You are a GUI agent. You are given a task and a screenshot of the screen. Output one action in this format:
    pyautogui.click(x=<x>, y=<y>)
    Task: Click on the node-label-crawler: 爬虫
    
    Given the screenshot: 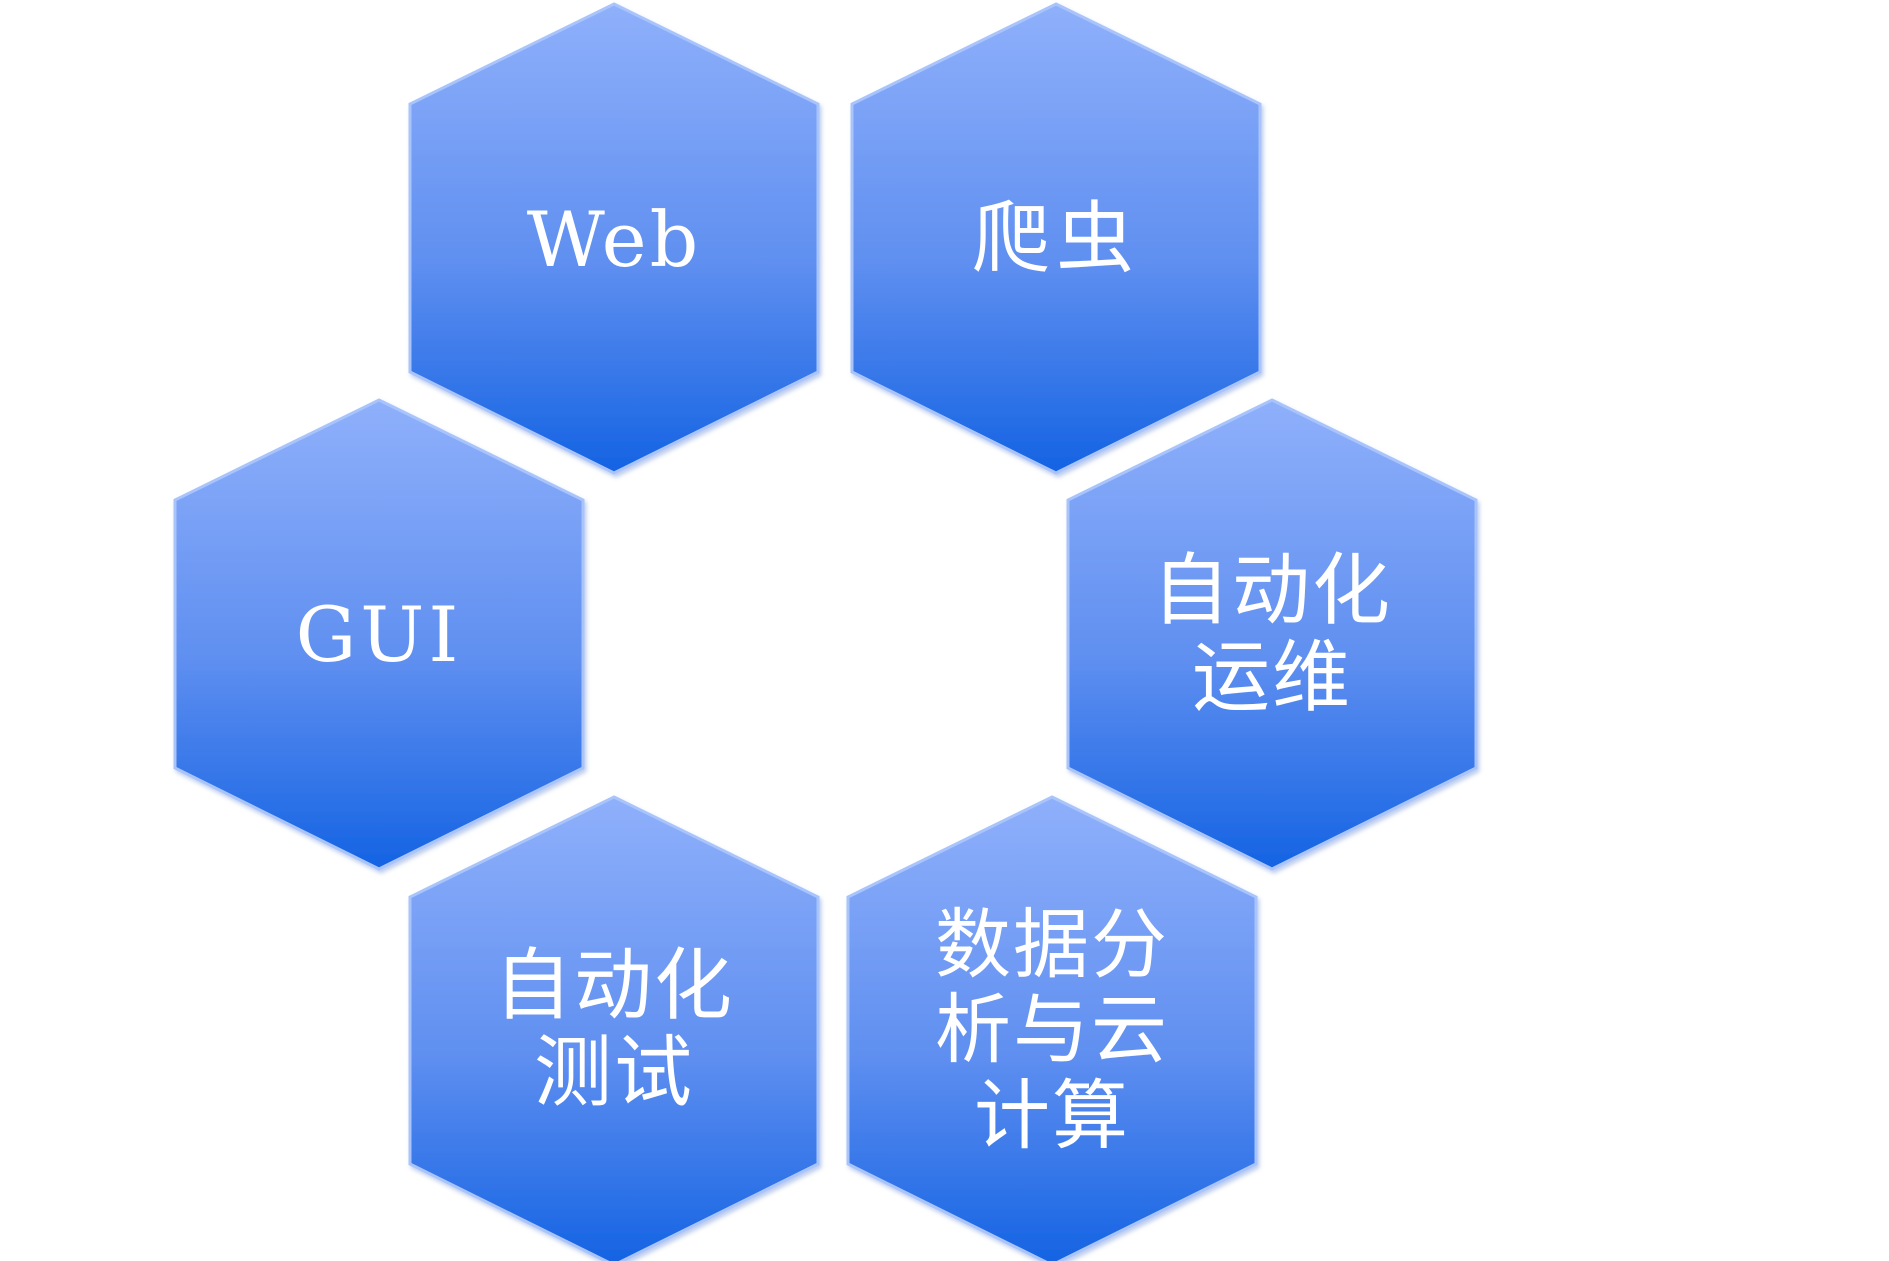 What is the action you would take?
    pyautogui.click(x=1055, y=239)
    